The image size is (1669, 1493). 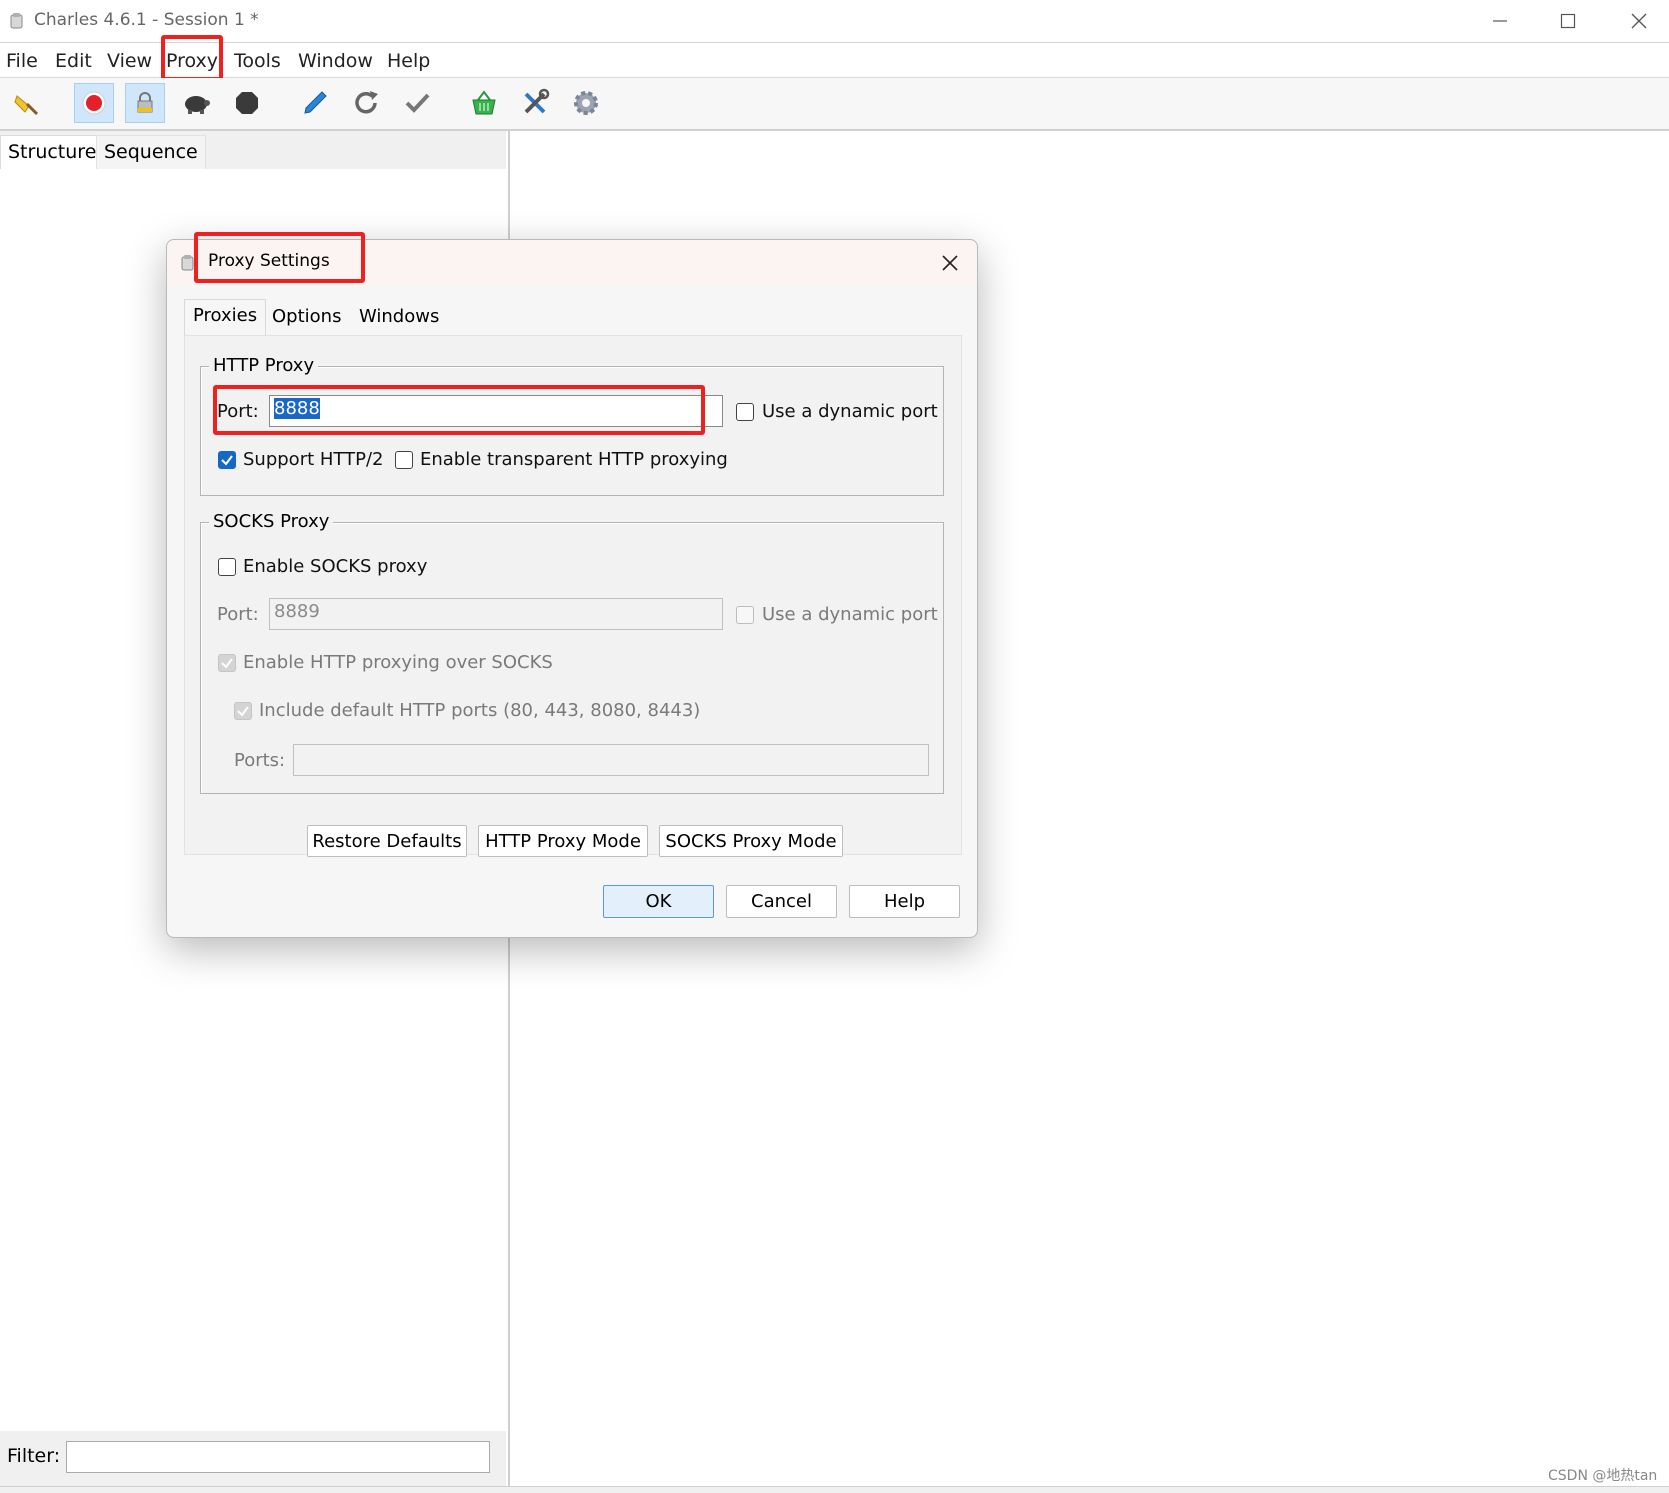 What do you see at coordinates (260, 760) in the screenshot?
I see `socks-ports-label: Ports:` at bounding box center [260, 760].